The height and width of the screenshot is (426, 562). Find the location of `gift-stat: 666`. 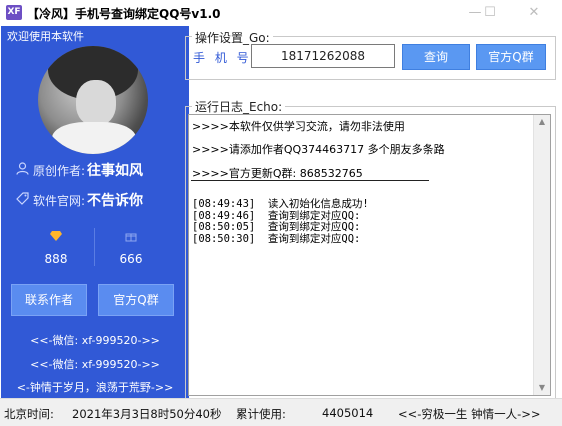

gift-stat: 666 is located at coordinates (131, 248).